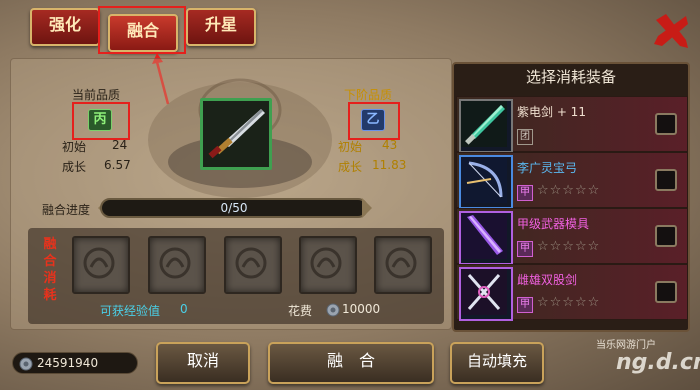  I want to click on money-display: 24591940, so click(75, 363).